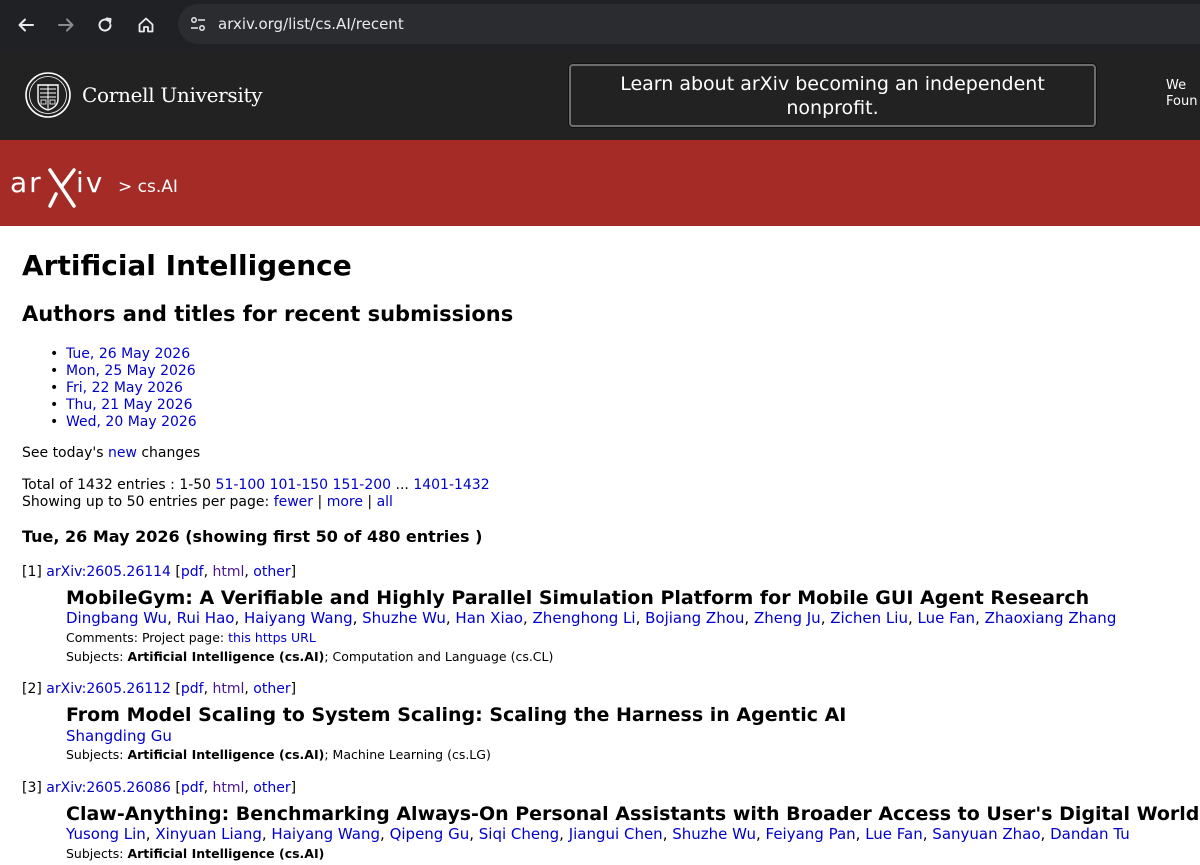 The height and width of the screenshot is (865, 1200). I want to click on entry-index: [1], so click(32, 572).